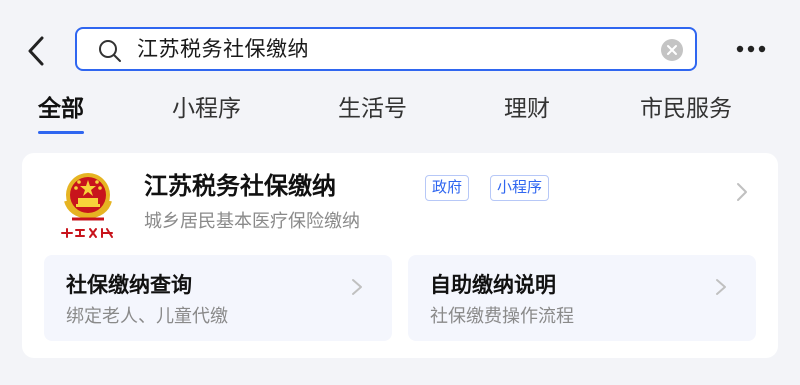 Image resolution: width=800 pixels, height=385 pixels. I want to click on service-description: 绑定老人、儿童代缴, so click(147, 316).